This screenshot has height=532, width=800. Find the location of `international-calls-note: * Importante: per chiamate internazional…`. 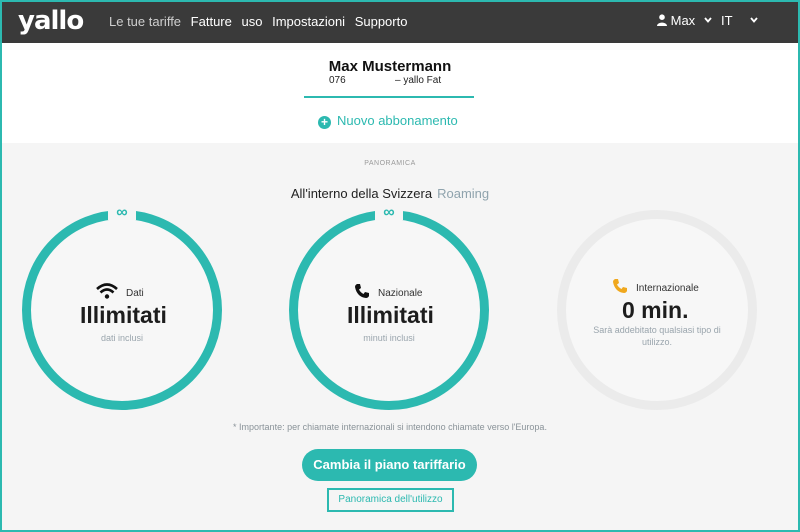

international-calls-note: * Importante: per chiamate internazional… is located at coordinates (390, 427).